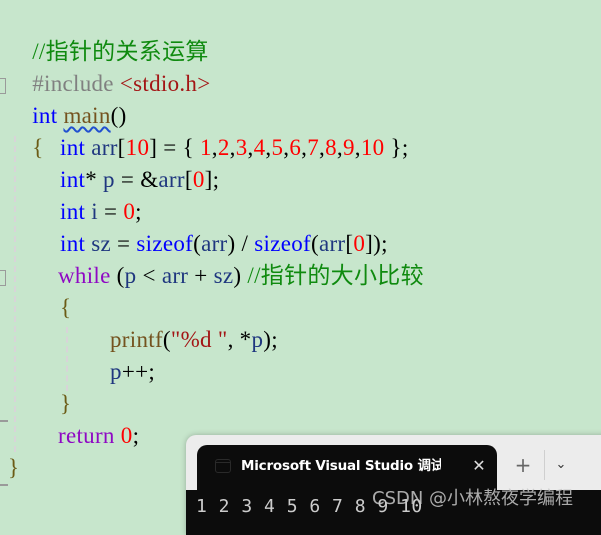  What do you see at coordinates (396, 147) in the screenshot?
I see `punctuation: };` at bounding box center [396, 147].